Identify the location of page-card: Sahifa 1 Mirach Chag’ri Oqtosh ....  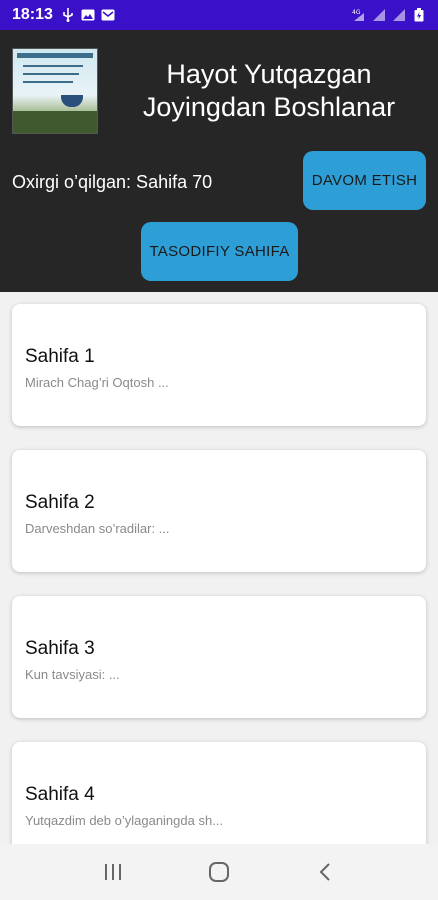
(219, 365).